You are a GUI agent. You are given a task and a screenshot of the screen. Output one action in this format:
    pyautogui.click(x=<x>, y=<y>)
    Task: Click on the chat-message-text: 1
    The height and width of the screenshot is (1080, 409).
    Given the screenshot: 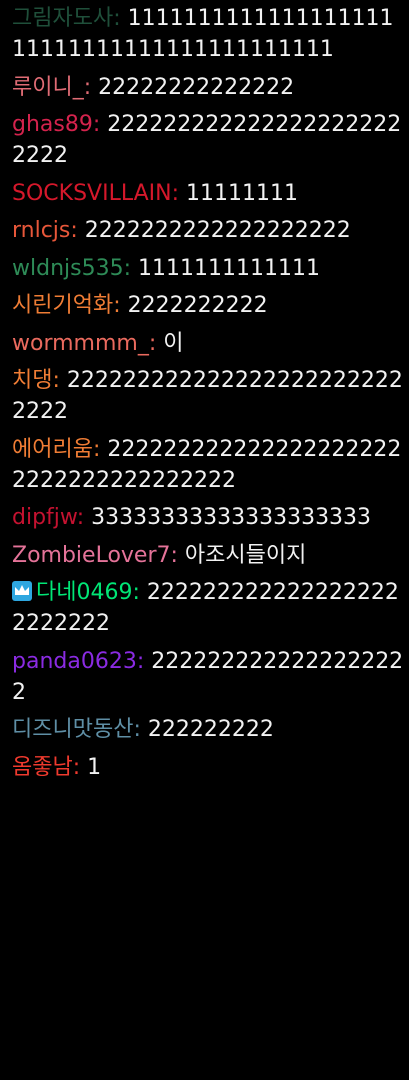 What is the action you would take?
    pyautogui.click(x=94, y=767)
    